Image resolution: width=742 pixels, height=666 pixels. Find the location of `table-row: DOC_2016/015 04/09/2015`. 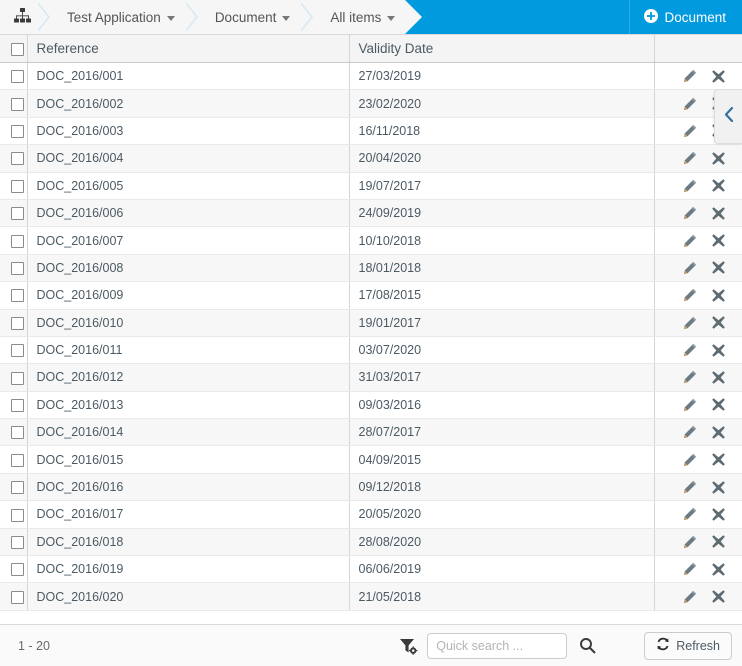

table-row: DOC_2016/015 04/09/2015 is located at coordinates (371, 459).